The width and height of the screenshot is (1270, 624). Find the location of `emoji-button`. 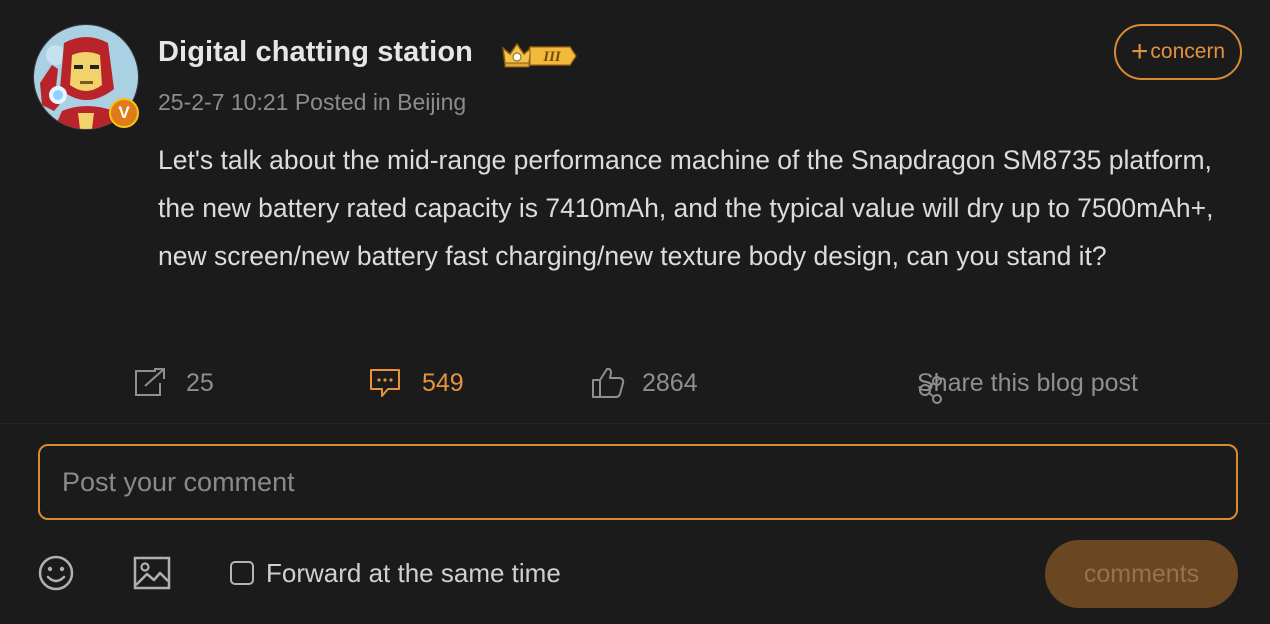

emoji-button is located at coordinates (56, 575).